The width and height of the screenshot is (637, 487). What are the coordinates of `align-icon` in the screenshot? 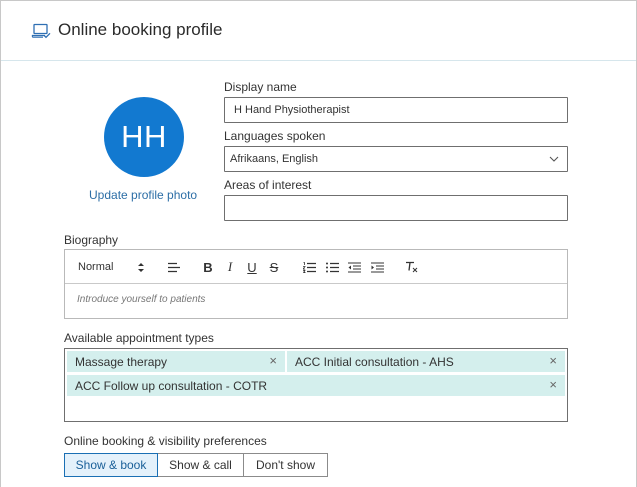 It's located at (174, 267).